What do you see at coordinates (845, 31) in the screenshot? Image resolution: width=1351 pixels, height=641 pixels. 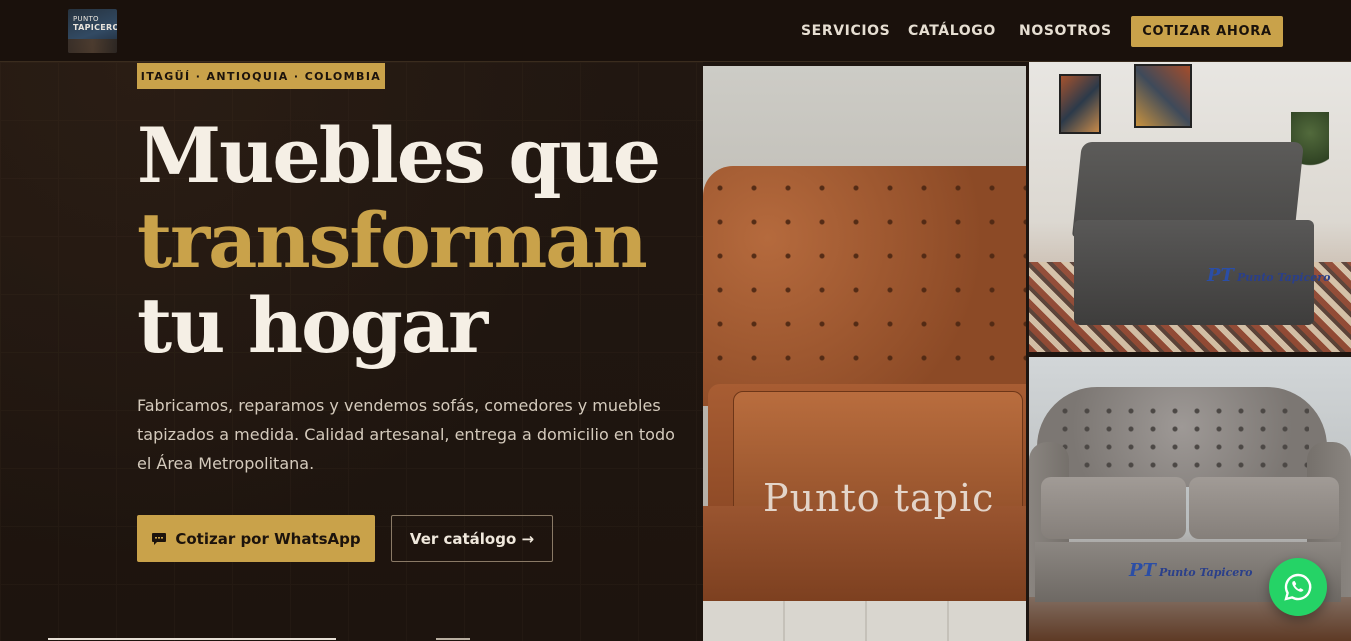 I see `nav-link-servicios: SERVICIOS` at bounding box center [845, 31].